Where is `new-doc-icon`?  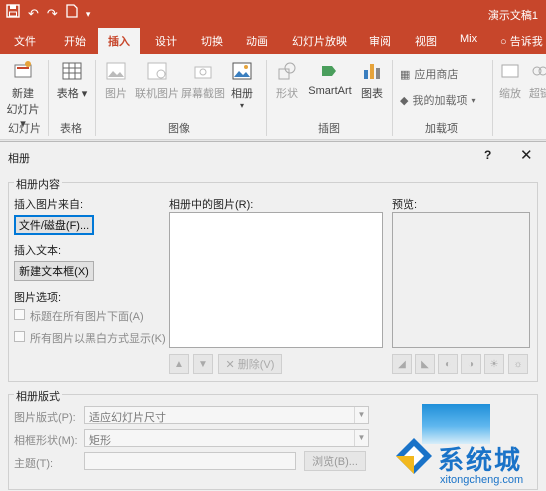
new-doc-icon is located at coordinates (72, 13).